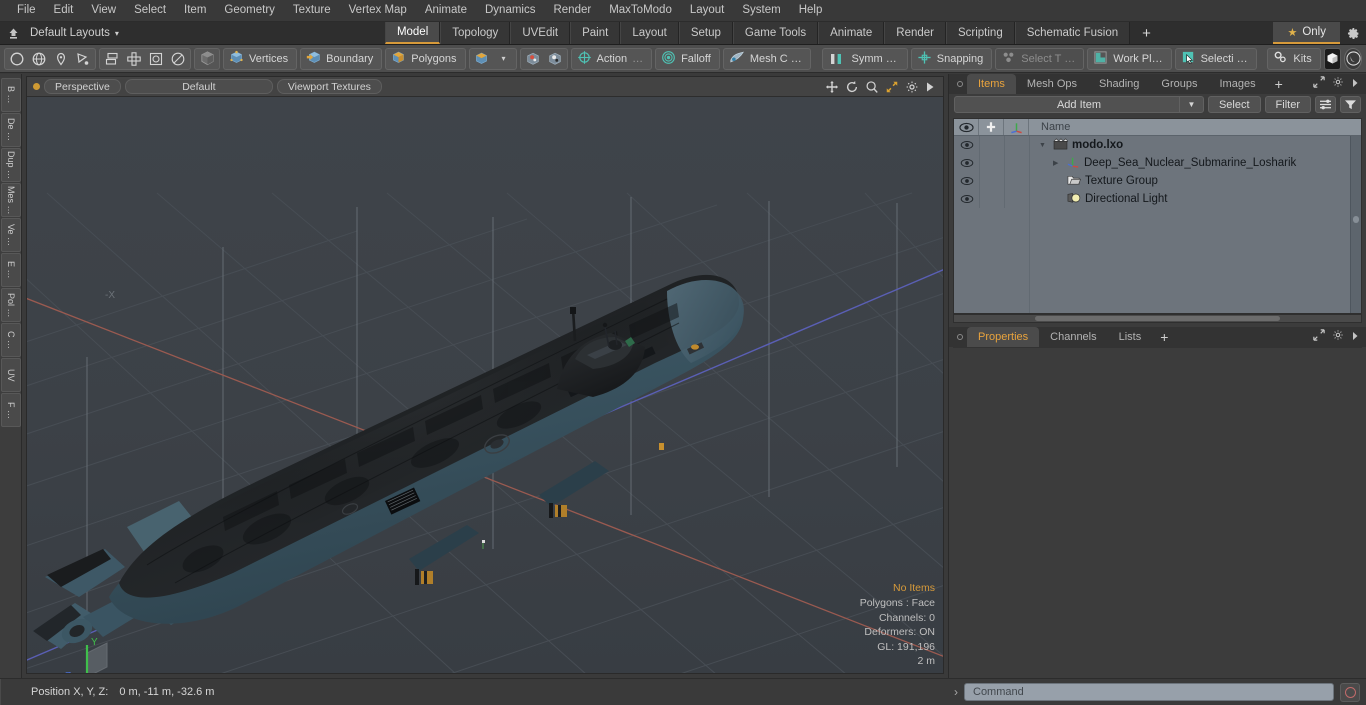 The image size is (1366, 705). Describe the element at coordinates (82, 86) in the screenshot. I see `viewport-view-mode: Perspective` at that location.